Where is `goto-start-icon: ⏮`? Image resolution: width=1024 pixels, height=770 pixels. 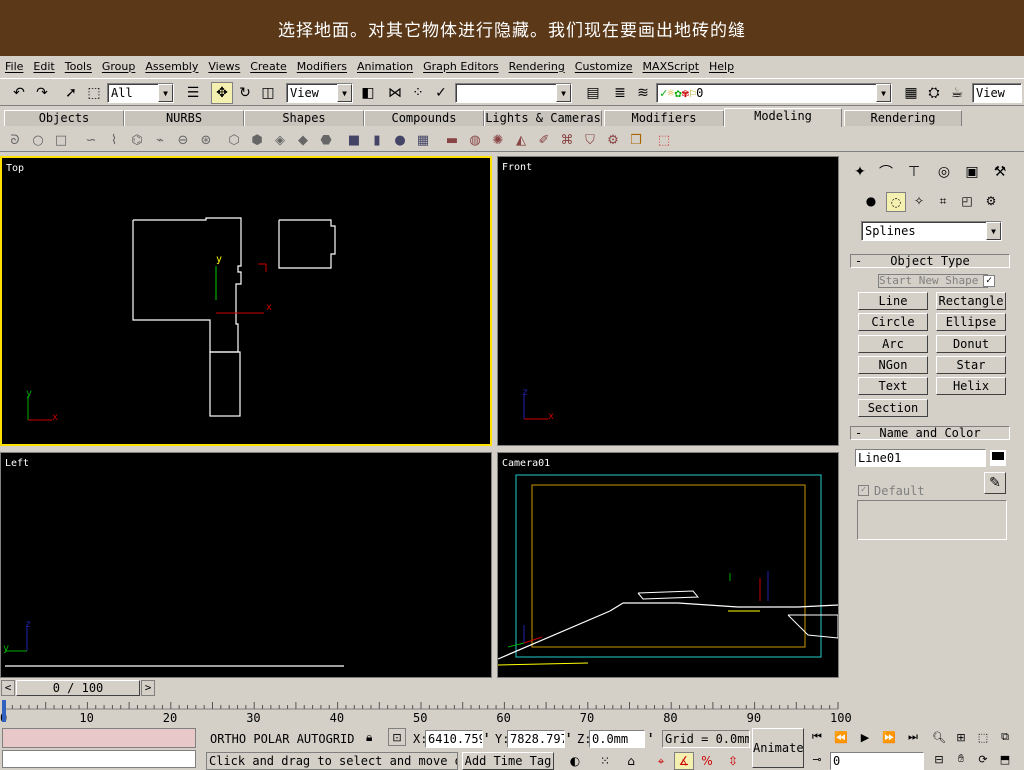
goto-start-icon: ⏮ is located at coordinates (817, 737).